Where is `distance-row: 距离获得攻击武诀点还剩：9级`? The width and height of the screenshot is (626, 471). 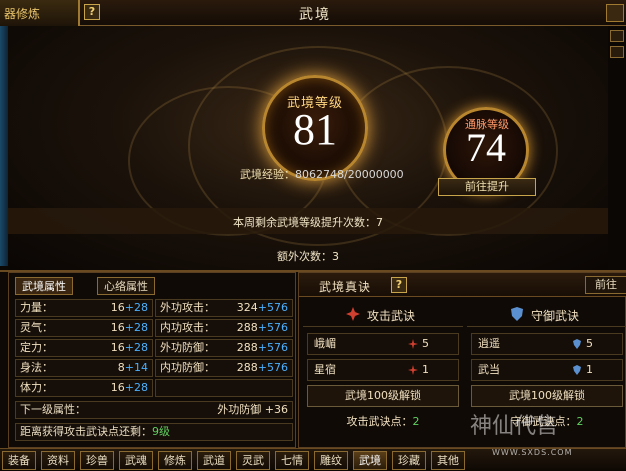
distance-row: 距离获得攻击武诀点还剩：9级 is located at coordinates (154, 432).